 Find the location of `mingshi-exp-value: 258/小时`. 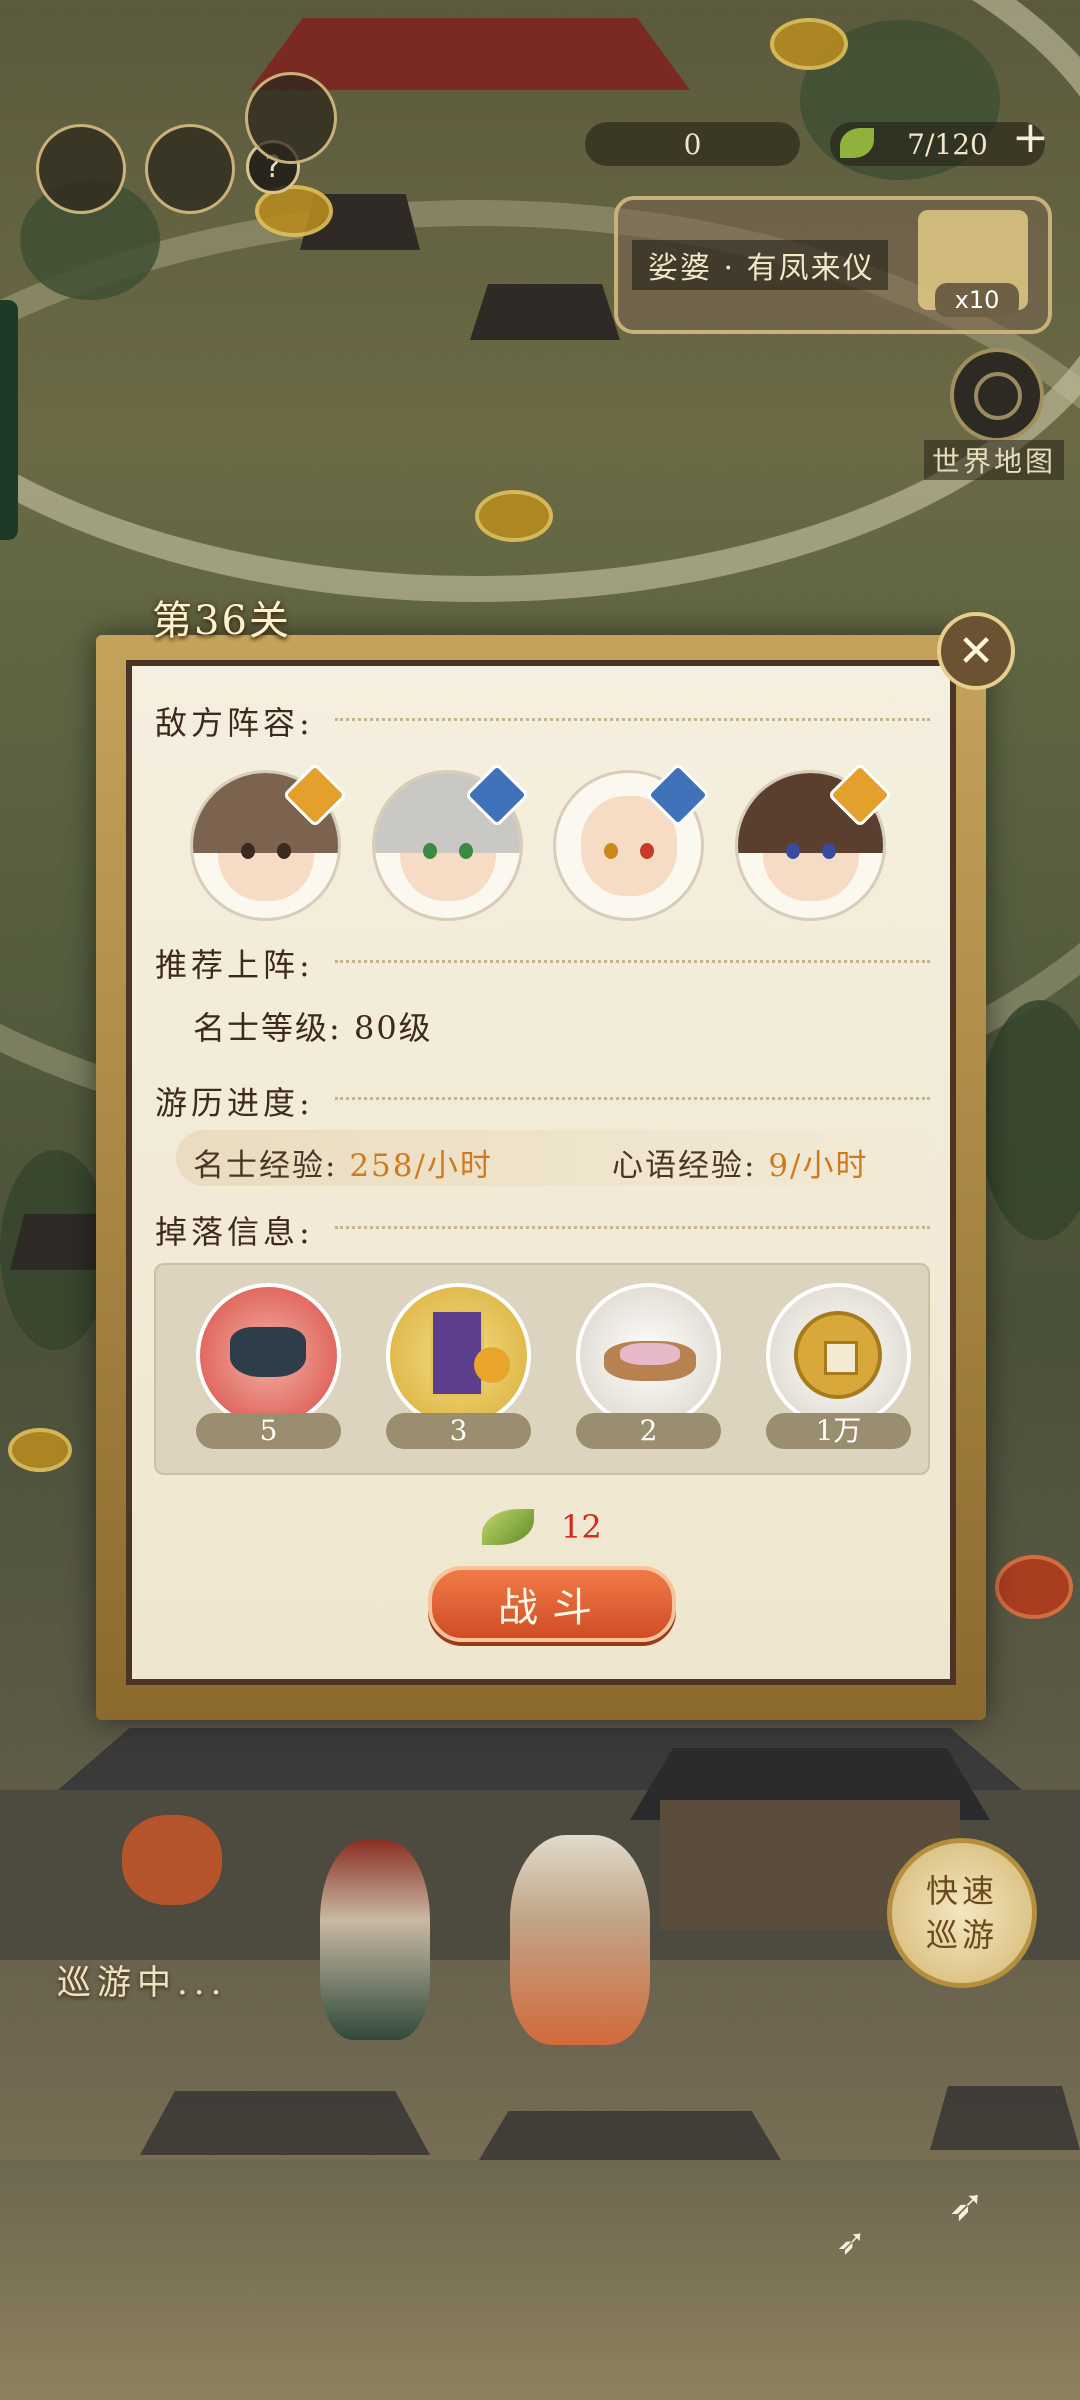

mingshi-exp-value: 258/小时 is located at coordinates (421, 1166).